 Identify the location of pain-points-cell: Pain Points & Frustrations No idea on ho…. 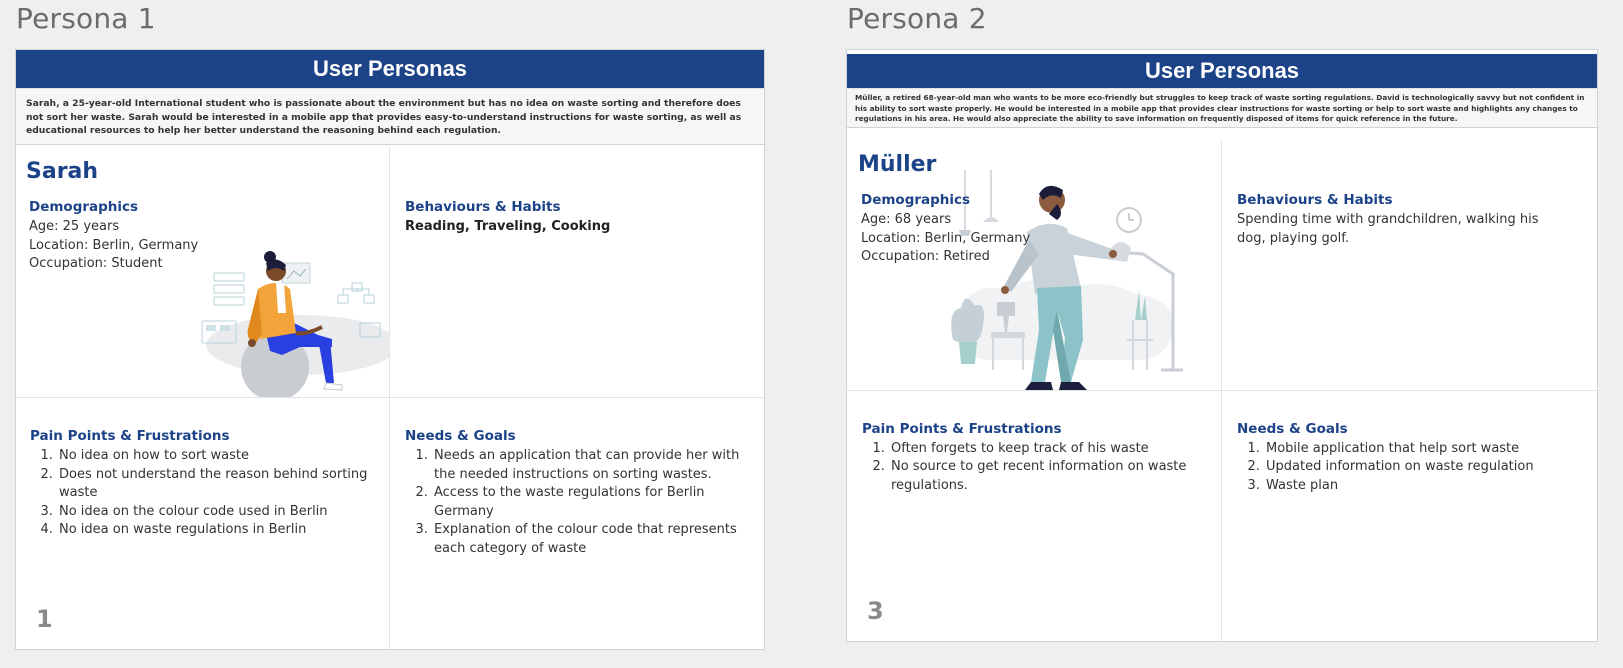
(203, 523).